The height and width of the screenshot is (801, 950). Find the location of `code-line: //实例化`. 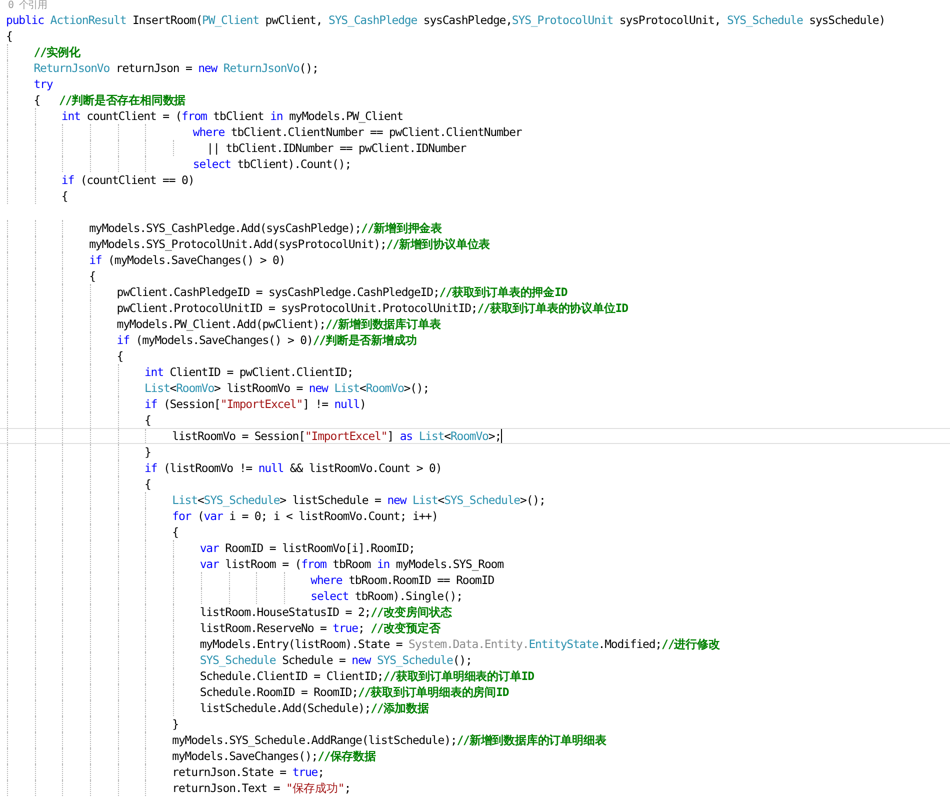

code-line: //实例化 is located at coordinates (57, 52).